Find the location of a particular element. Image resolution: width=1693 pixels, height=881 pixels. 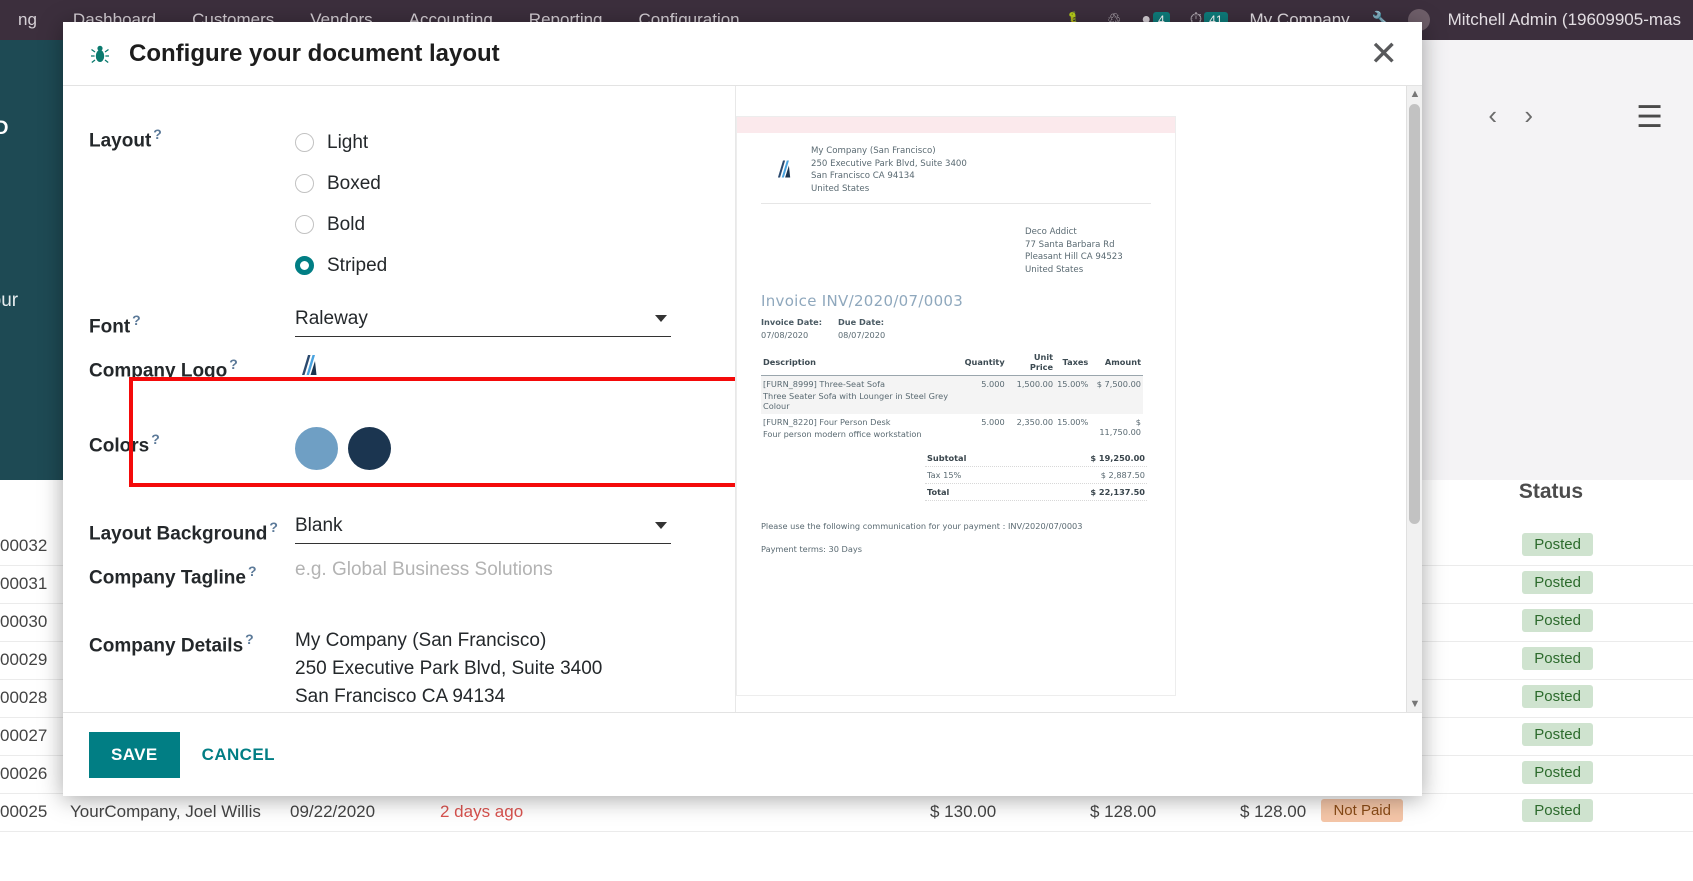

total-row-tax: Tax 15% $ 2,887.50 is located at coordinates (1036, 475).